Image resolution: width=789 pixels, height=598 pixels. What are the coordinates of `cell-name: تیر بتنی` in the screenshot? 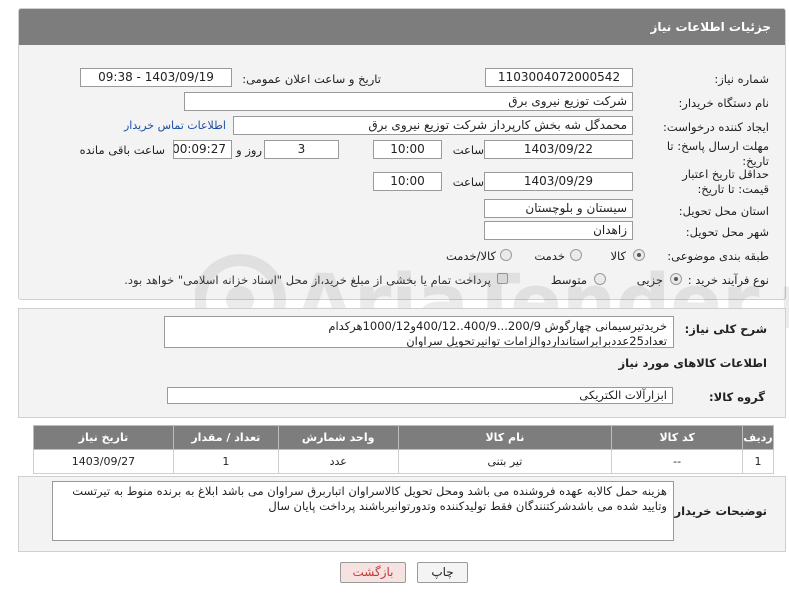 It's located at (505, 461).